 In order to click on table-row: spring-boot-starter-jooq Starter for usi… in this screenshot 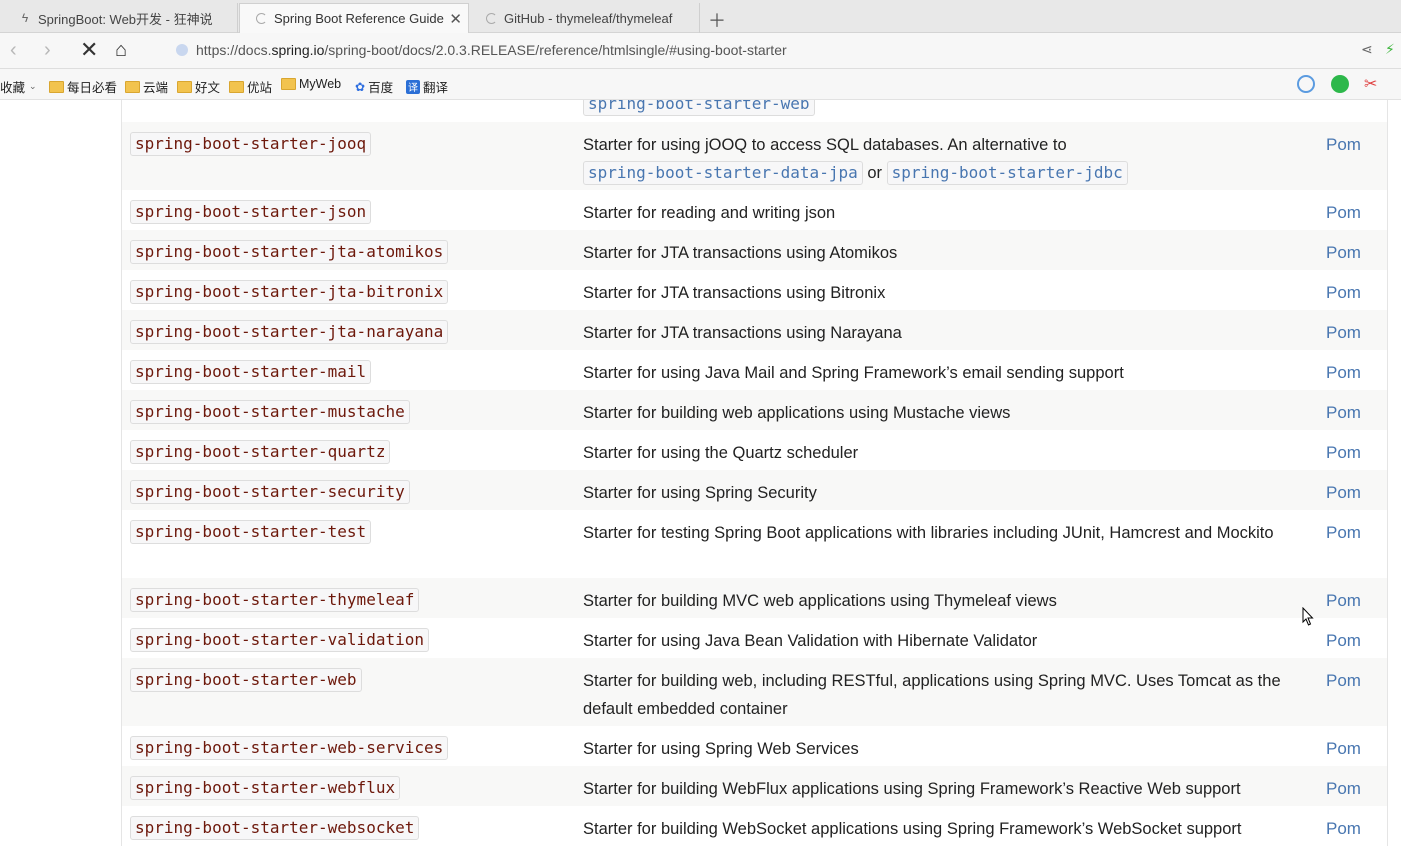, I will do `click(754, 156)`.